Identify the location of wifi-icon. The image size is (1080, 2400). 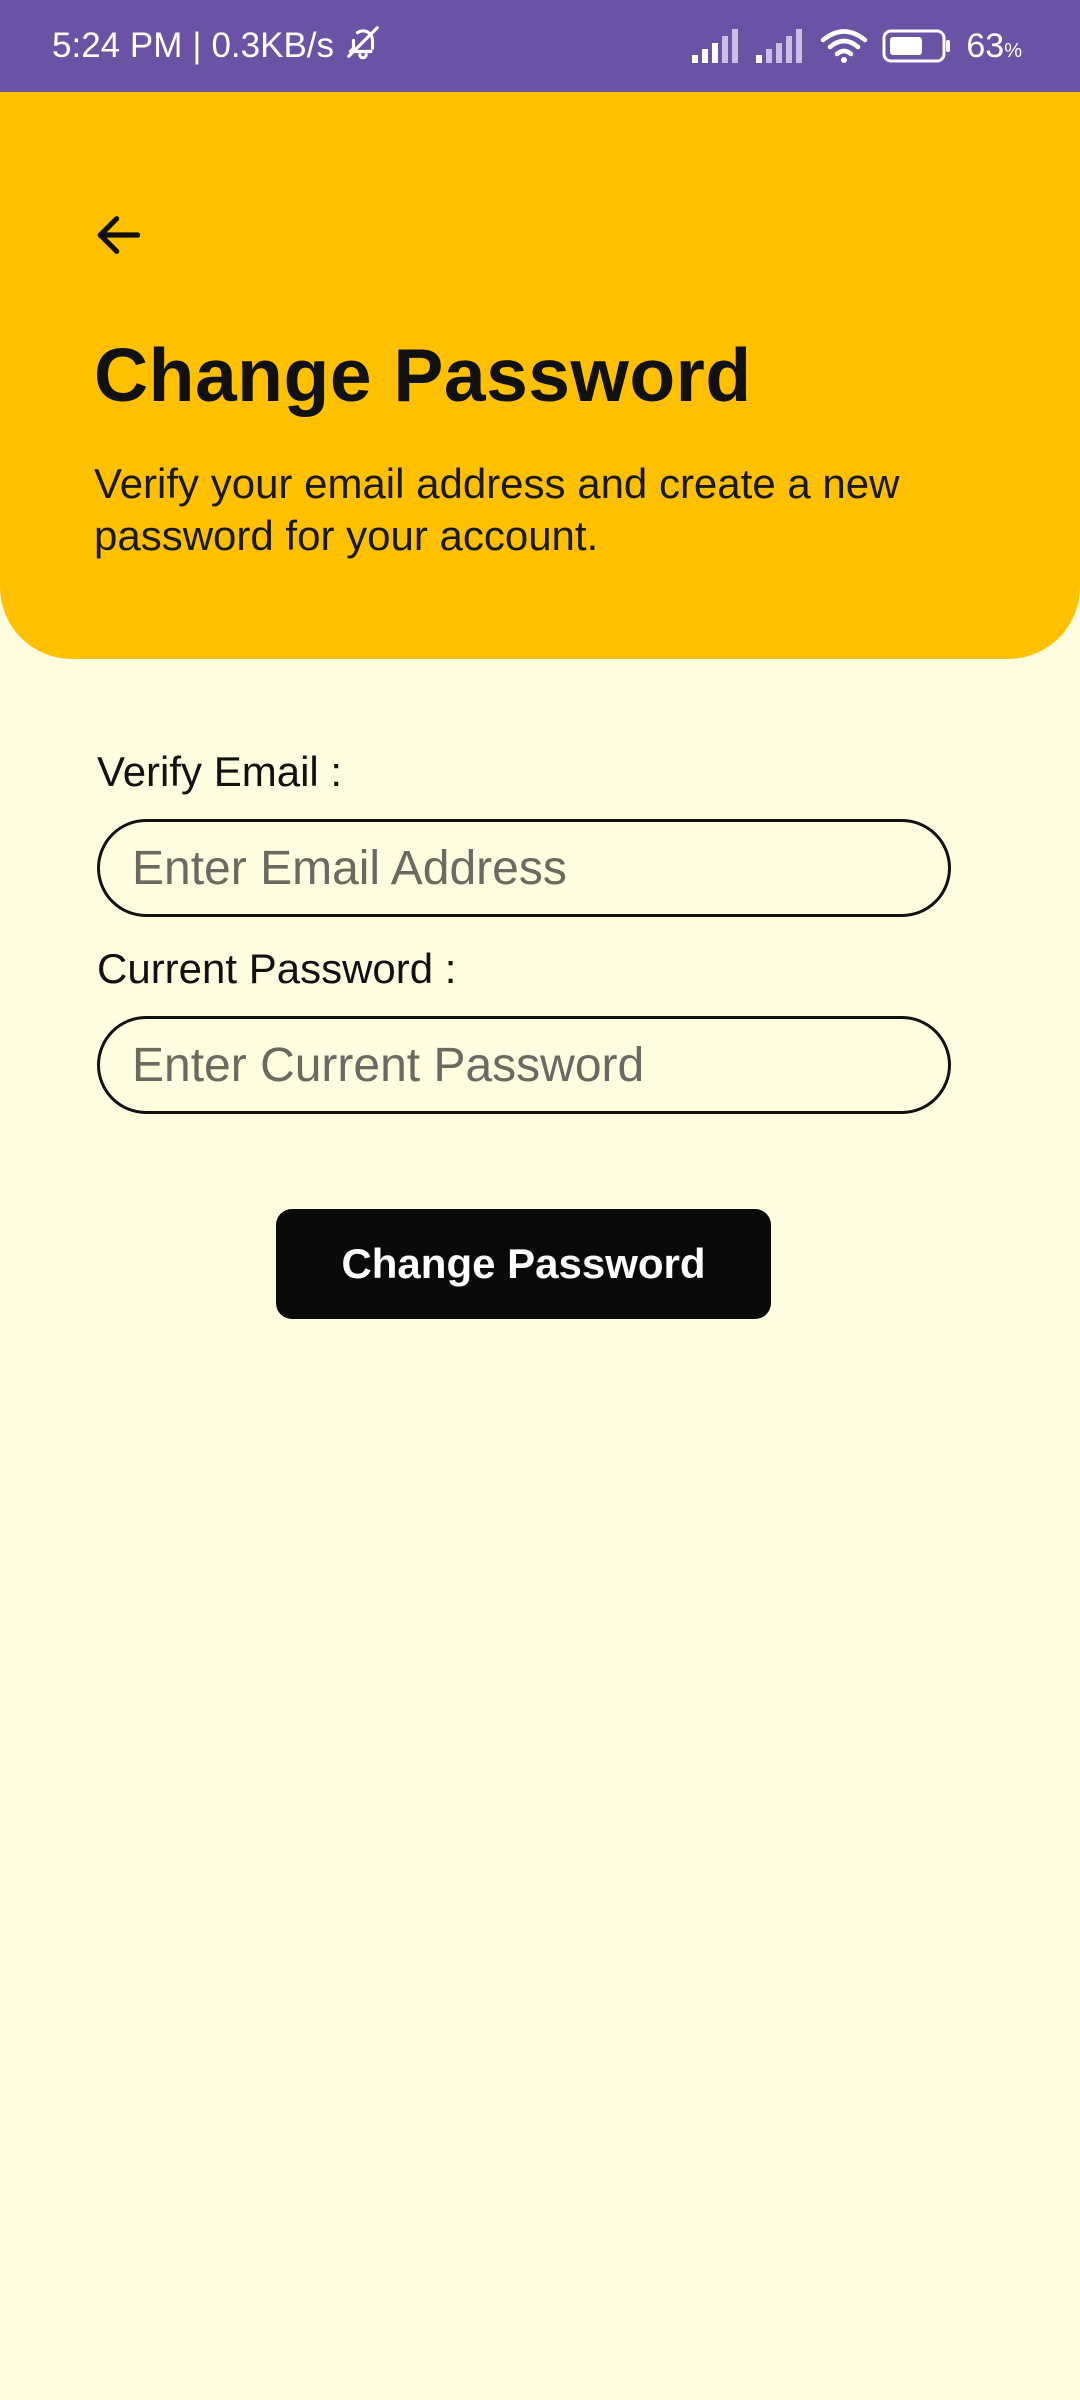
(844, 46).